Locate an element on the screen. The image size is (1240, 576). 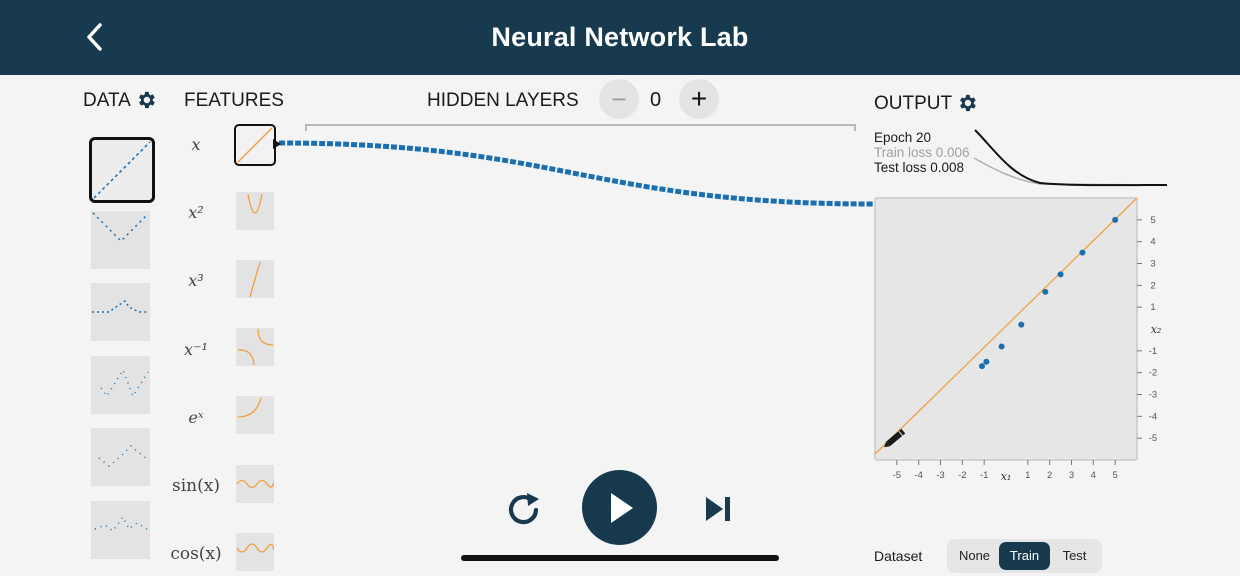
play-button is located at coordinates (619, 507).